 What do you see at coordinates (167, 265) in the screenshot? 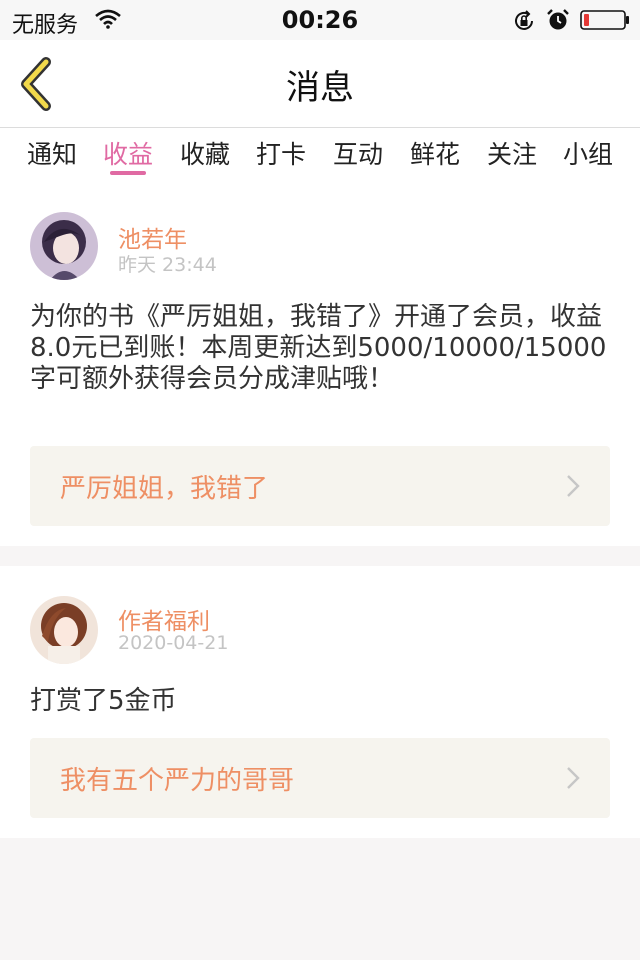
I see `message-time: 昨天 23:44` at bounding box center [167, 265].